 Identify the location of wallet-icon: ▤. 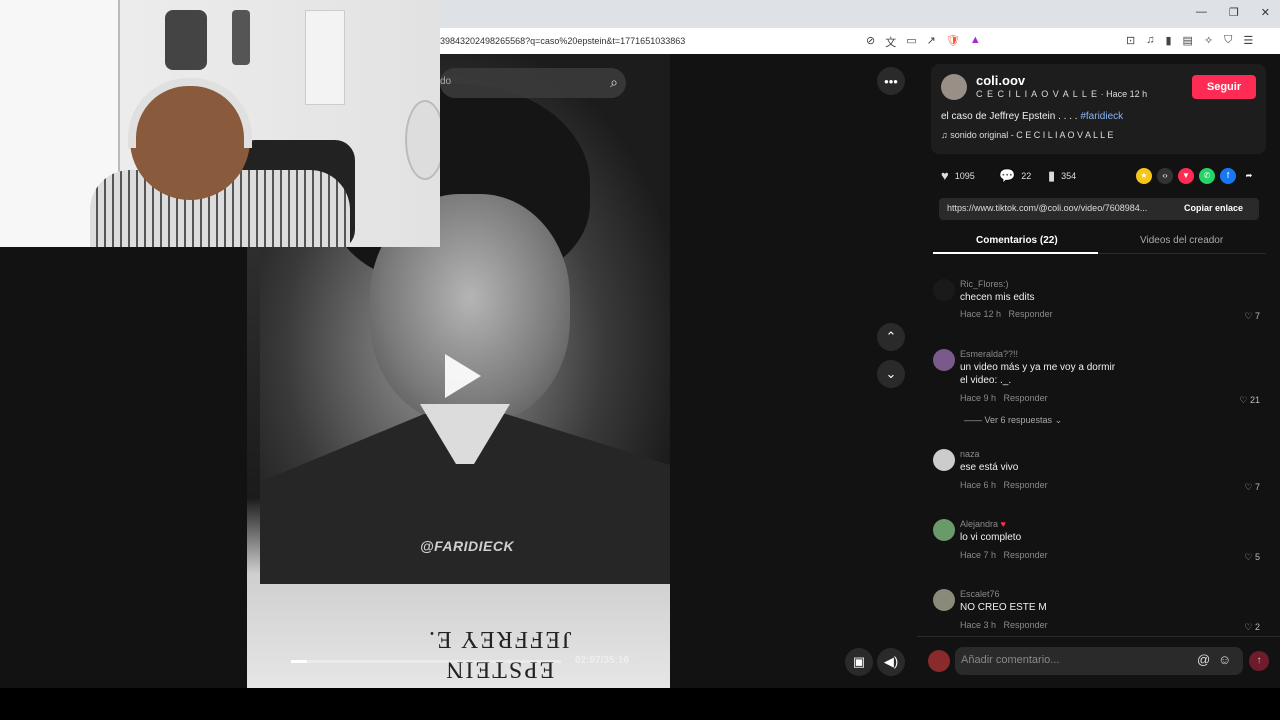
(1188, 40).